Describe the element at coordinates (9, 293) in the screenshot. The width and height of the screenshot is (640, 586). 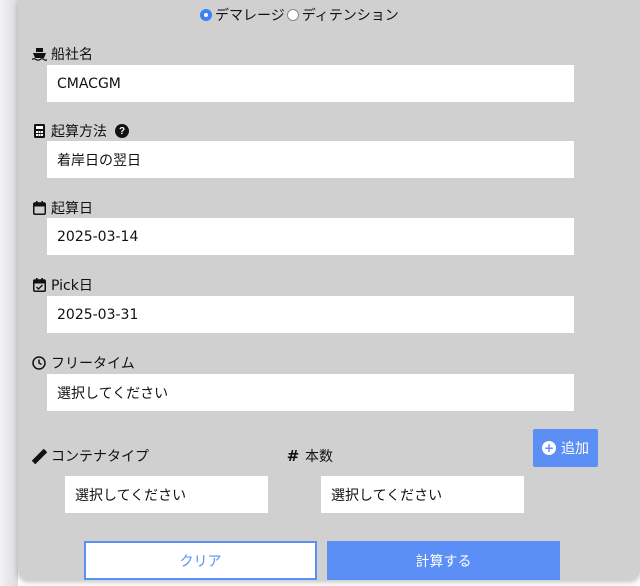
I see `background-left-edge` at that location.